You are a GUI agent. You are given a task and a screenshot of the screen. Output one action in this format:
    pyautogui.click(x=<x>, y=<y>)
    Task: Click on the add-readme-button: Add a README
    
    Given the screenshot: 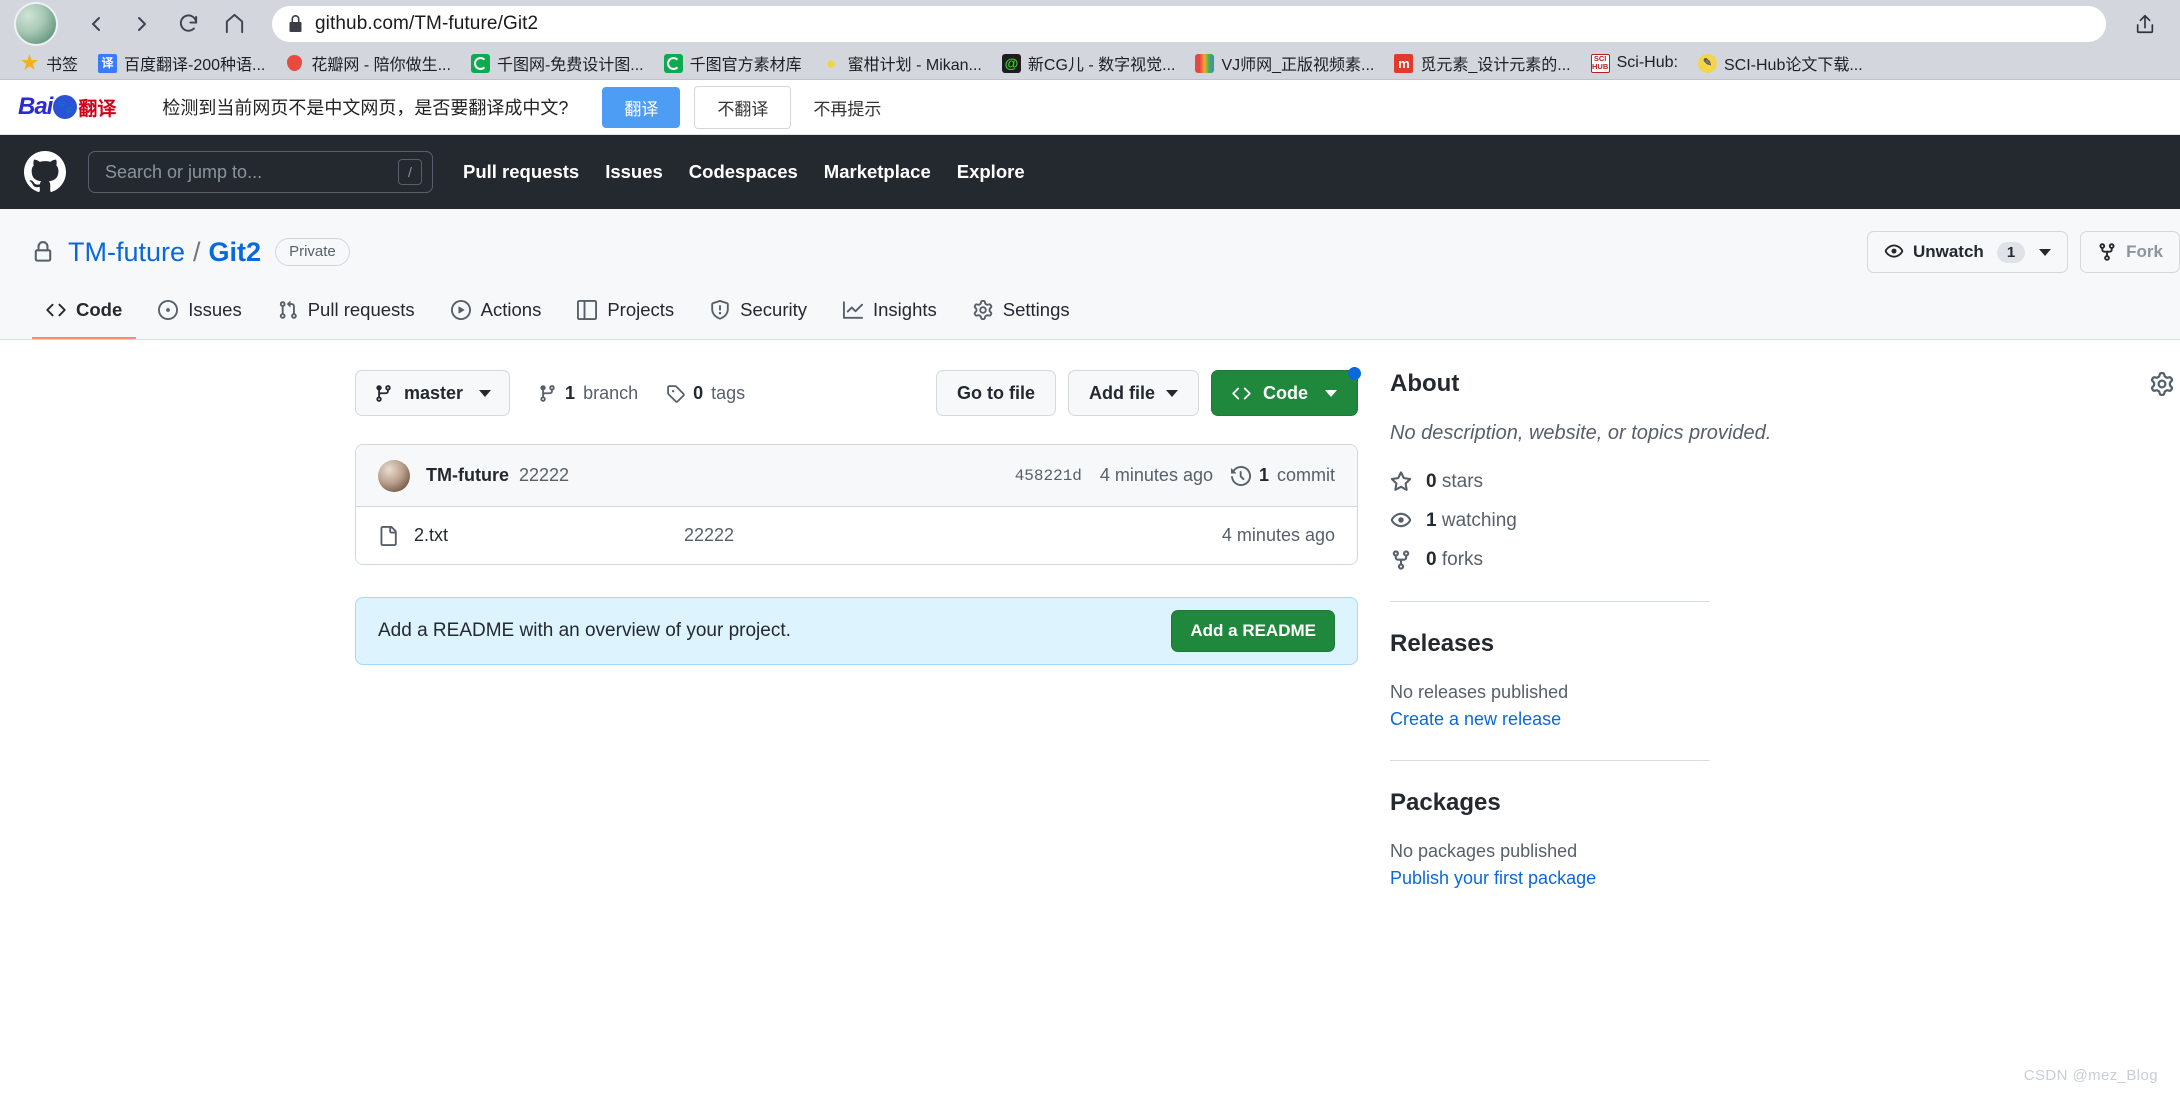 What is the action you would take?
    pyautogui.click(x=1253, y=631)
    